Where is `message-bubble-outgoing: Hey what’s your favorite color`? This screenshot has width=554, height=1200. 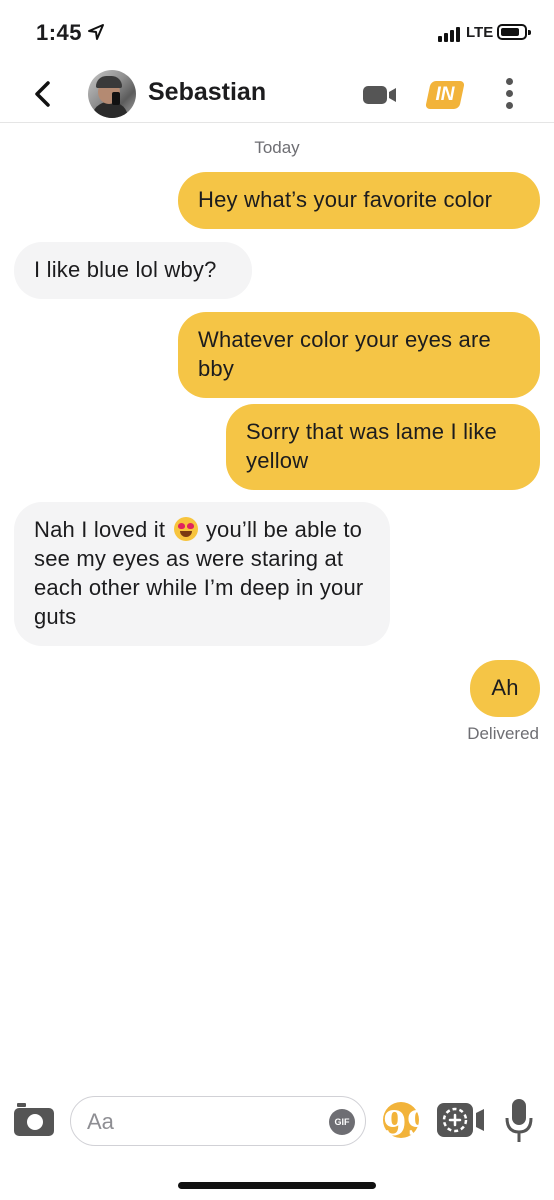
message-bubble-outgoing: Hey what’s your favorite color is located at coordinates (359, 200).